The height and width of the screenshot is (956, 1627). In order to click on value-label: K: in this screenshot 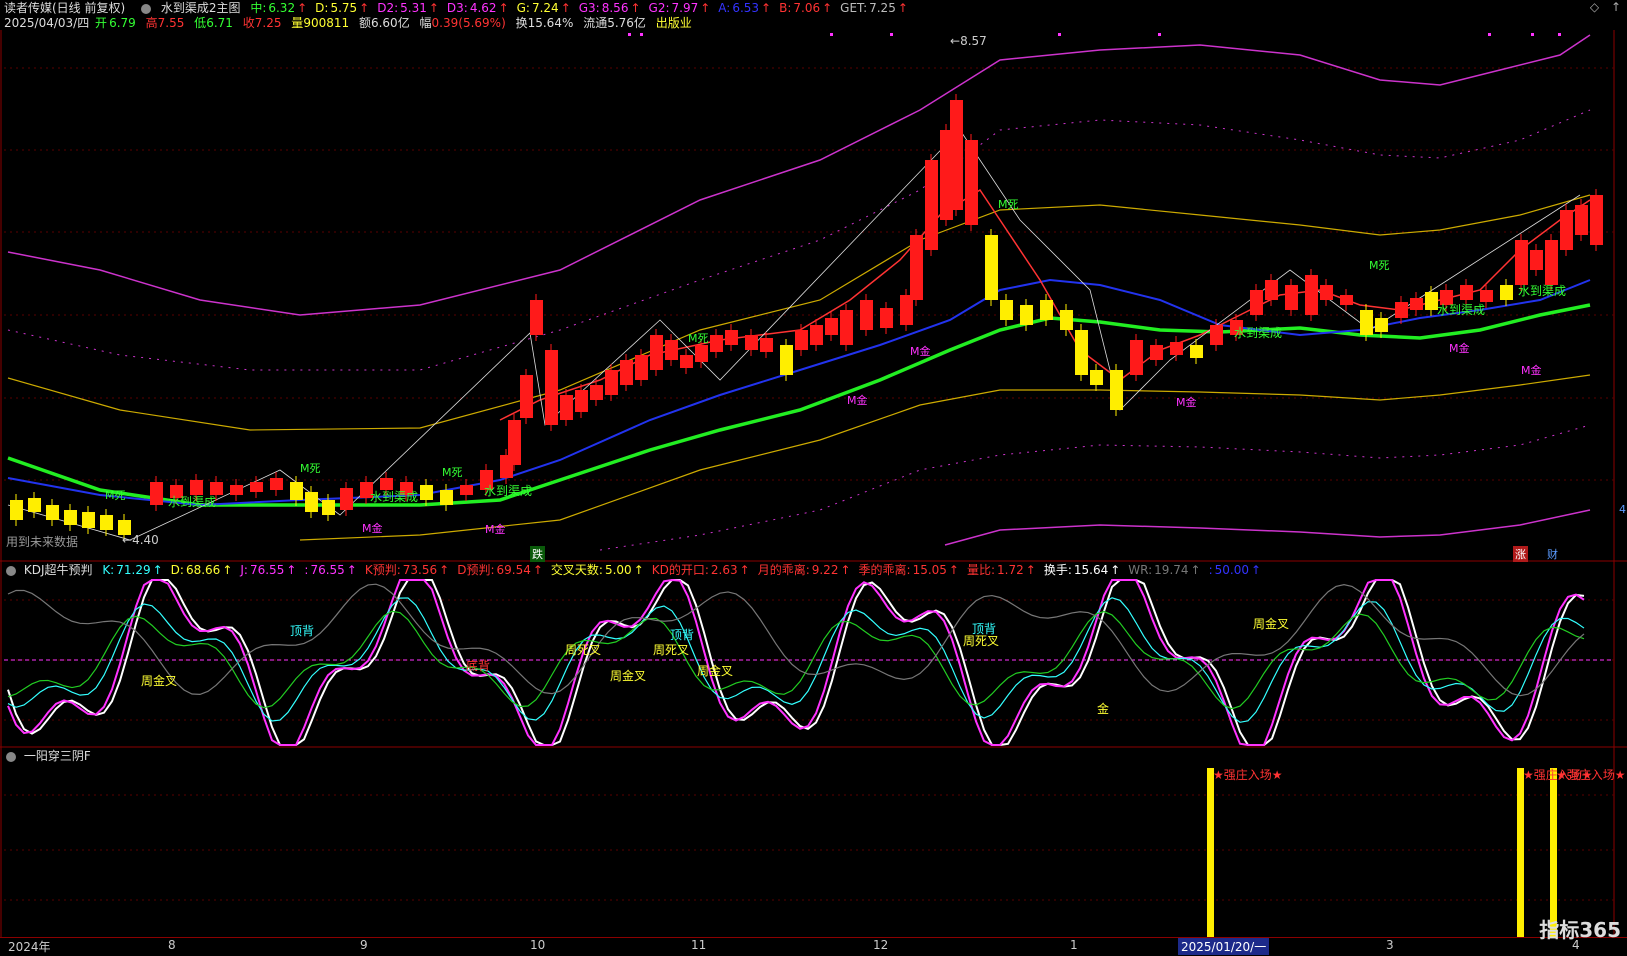, I will do `click(108, 570)`.